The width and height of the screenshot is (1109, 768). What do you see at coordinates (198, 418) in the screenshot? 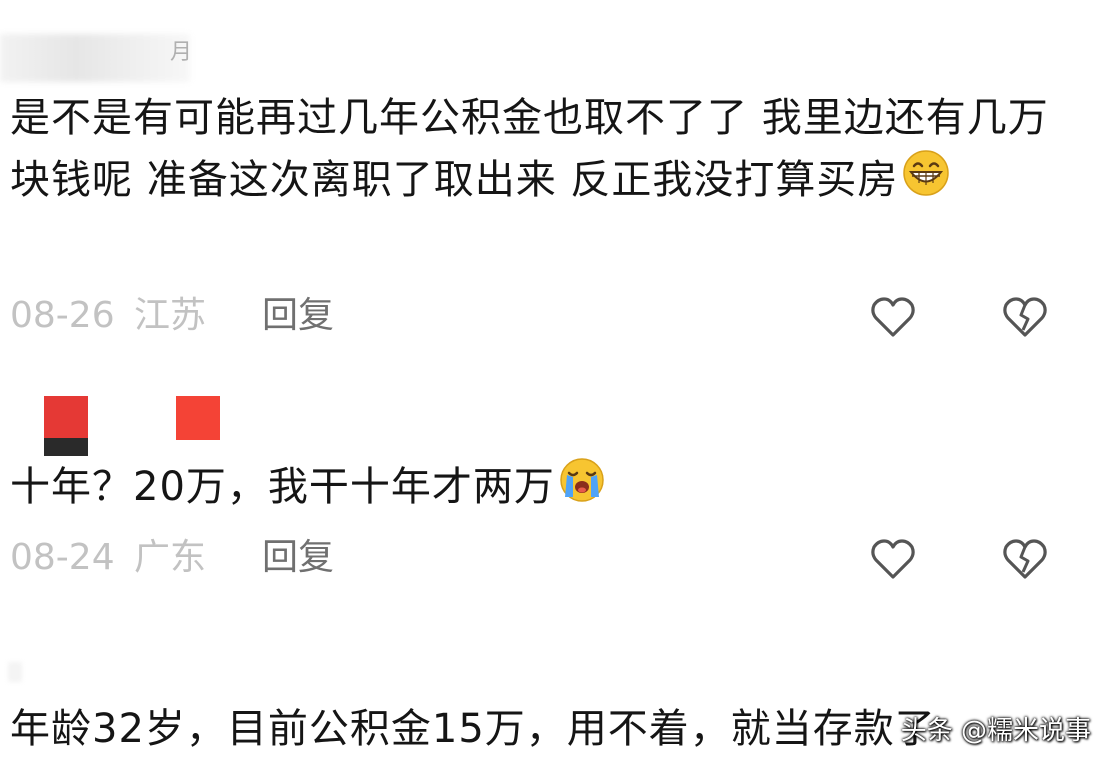
I see `avatar-blur-right` at bounding box center [198, 418].